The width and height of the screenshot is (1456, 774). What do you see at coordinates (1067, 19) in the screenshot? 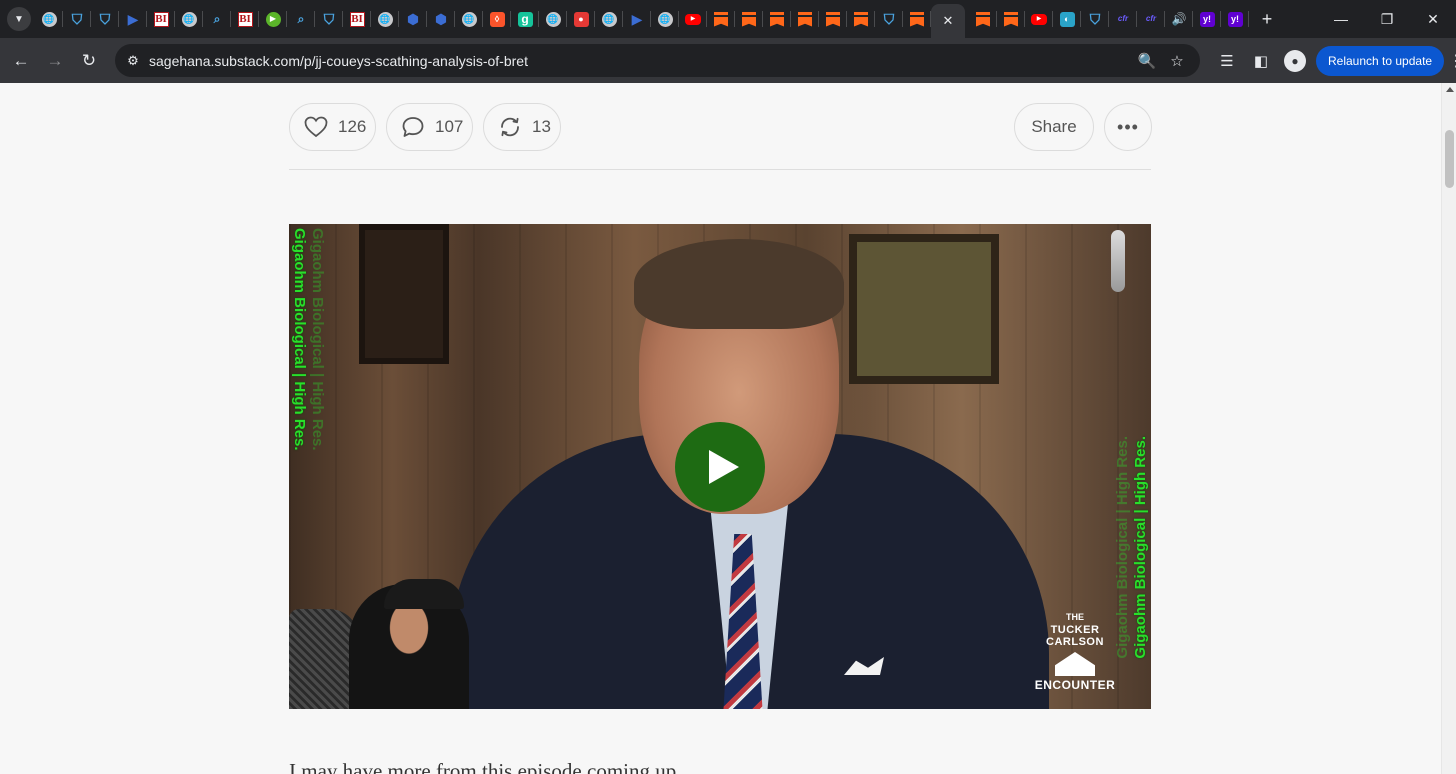
I see `browser-tab: ◐` at bounding box center [1067, 19].